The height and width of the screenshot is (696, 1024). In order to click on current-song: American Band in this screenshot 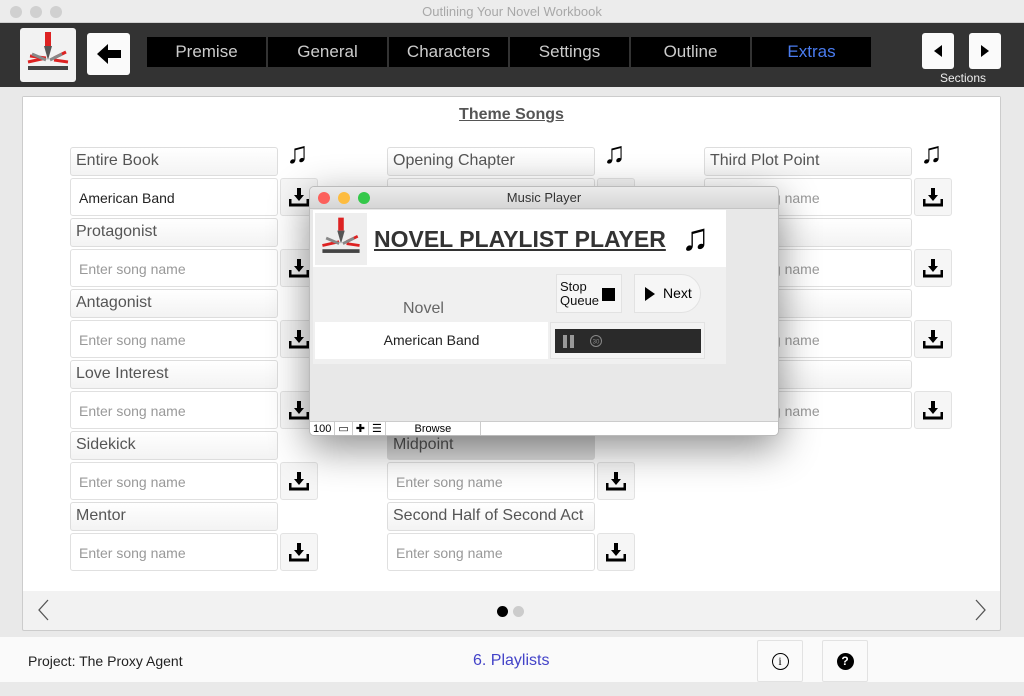, I will do `click(431, 340)`.